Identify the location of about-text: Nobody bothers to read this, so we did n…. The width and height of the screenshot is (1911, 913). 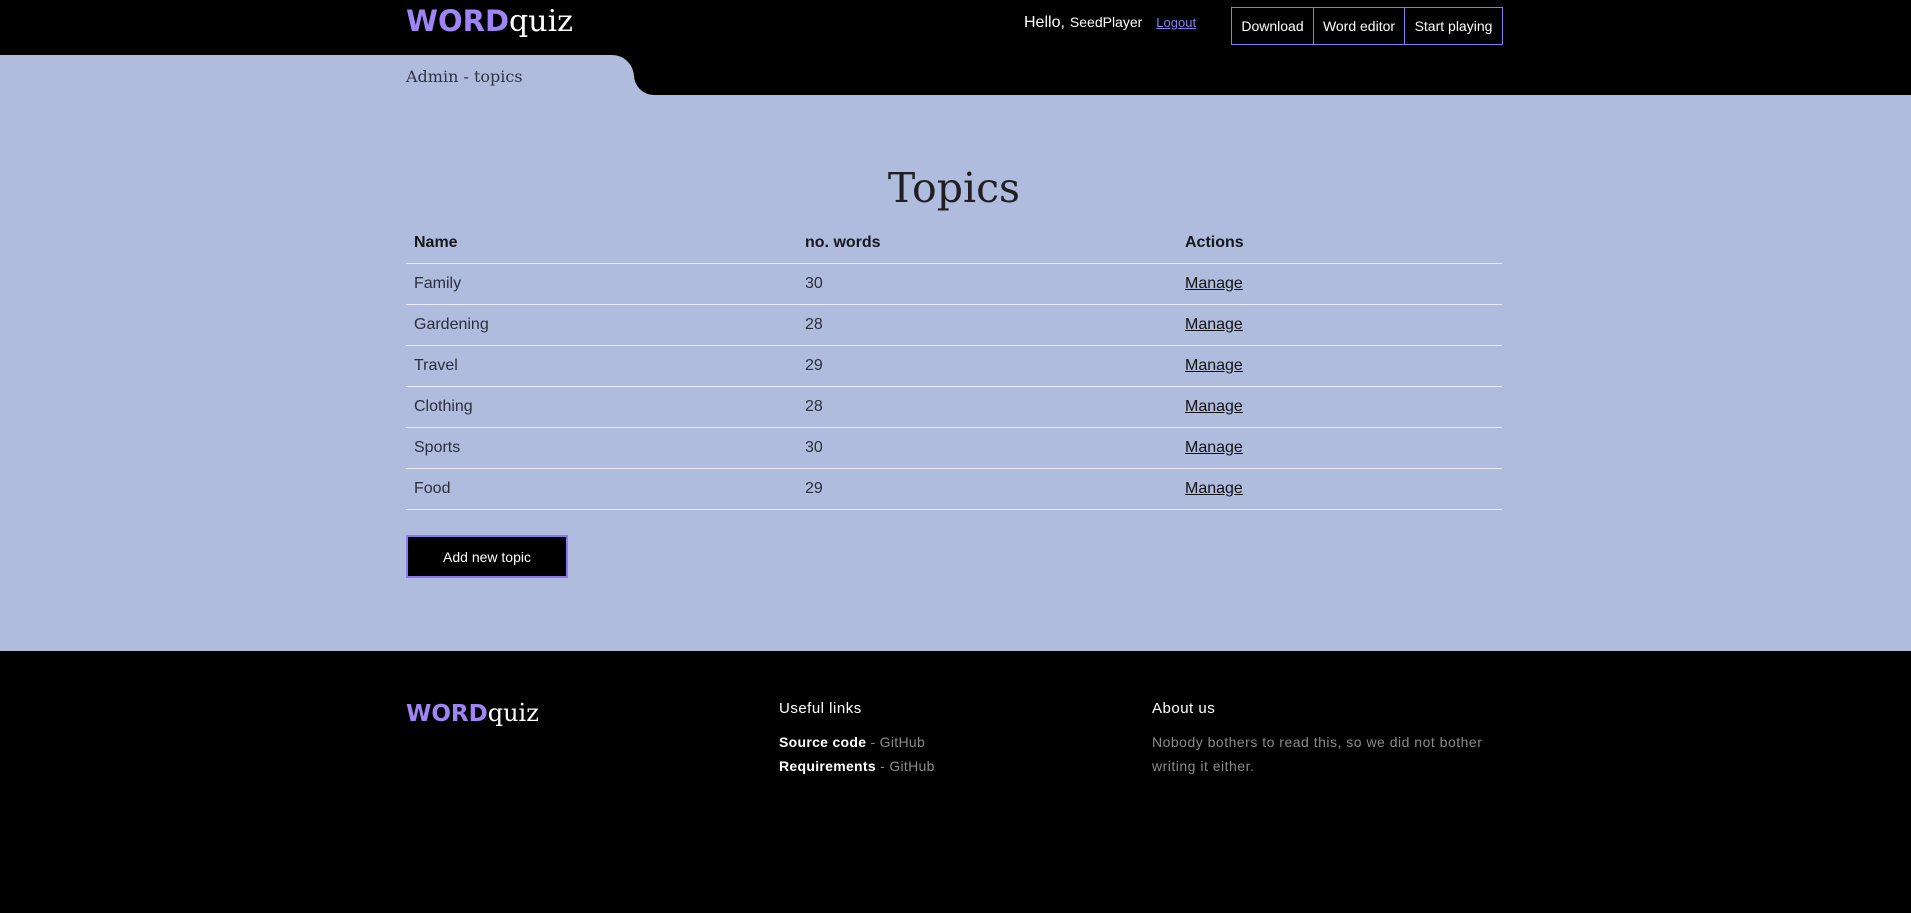
(1317, 754).